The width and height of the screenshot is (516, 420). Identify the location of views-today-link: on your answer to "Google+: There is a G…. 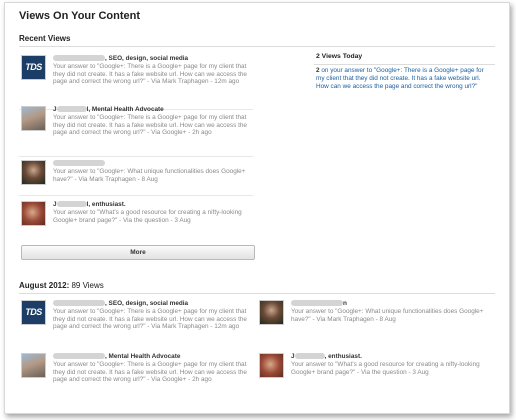
(400, 78).